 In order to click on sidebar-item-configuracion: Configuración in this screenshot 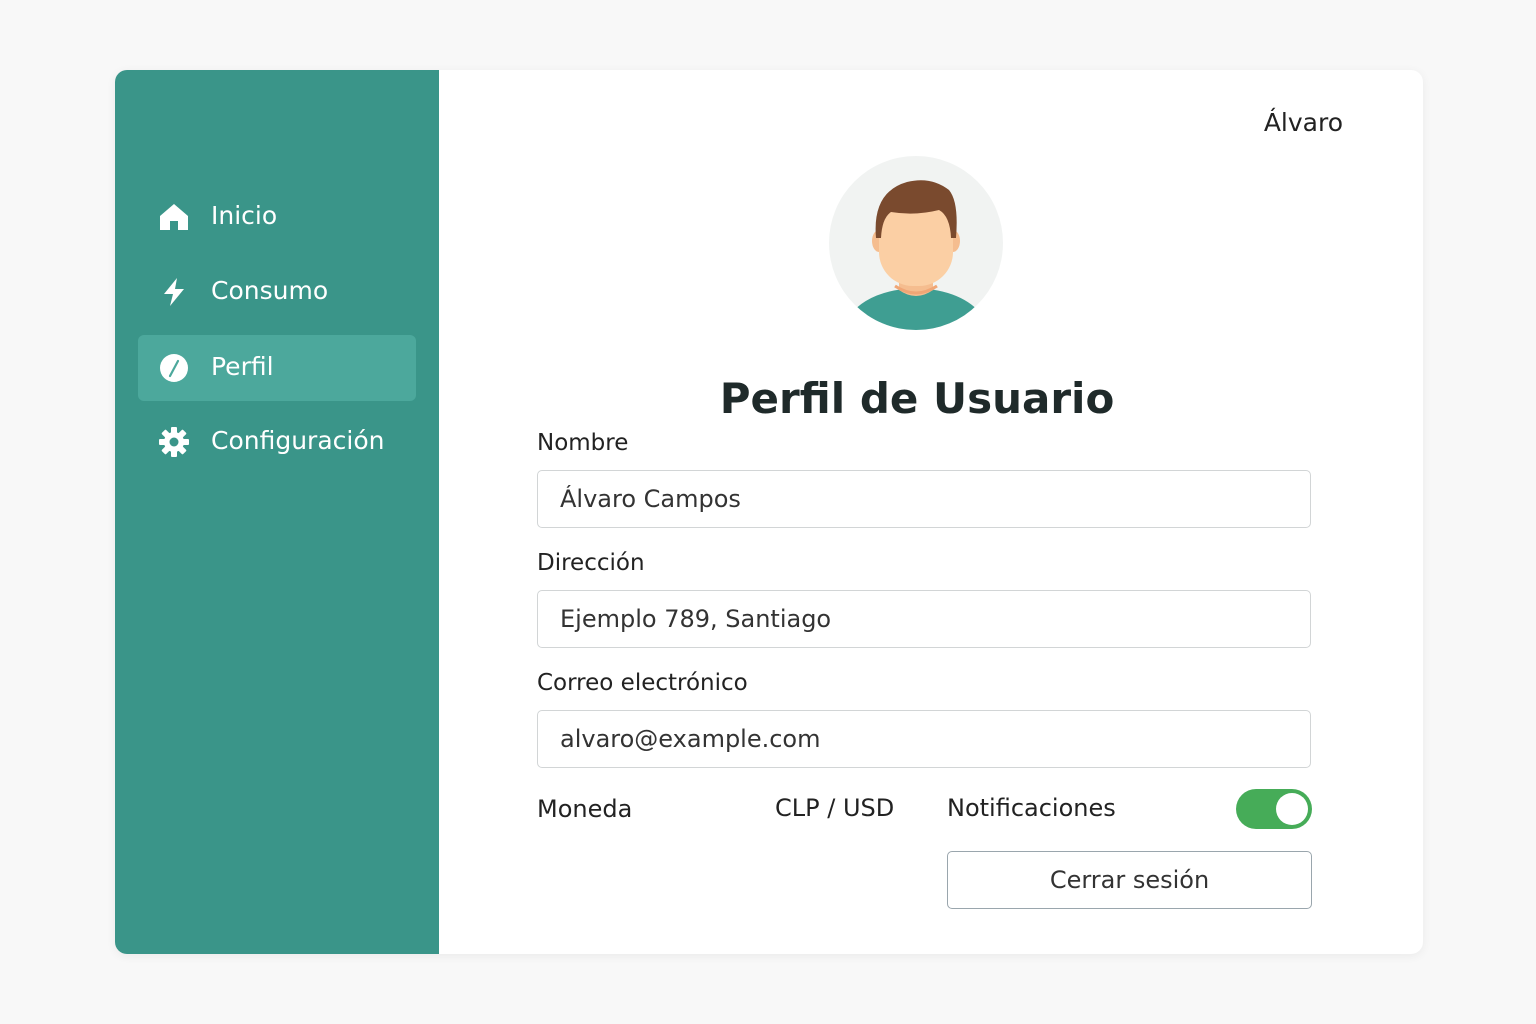, I will do `click(277, 442)`.